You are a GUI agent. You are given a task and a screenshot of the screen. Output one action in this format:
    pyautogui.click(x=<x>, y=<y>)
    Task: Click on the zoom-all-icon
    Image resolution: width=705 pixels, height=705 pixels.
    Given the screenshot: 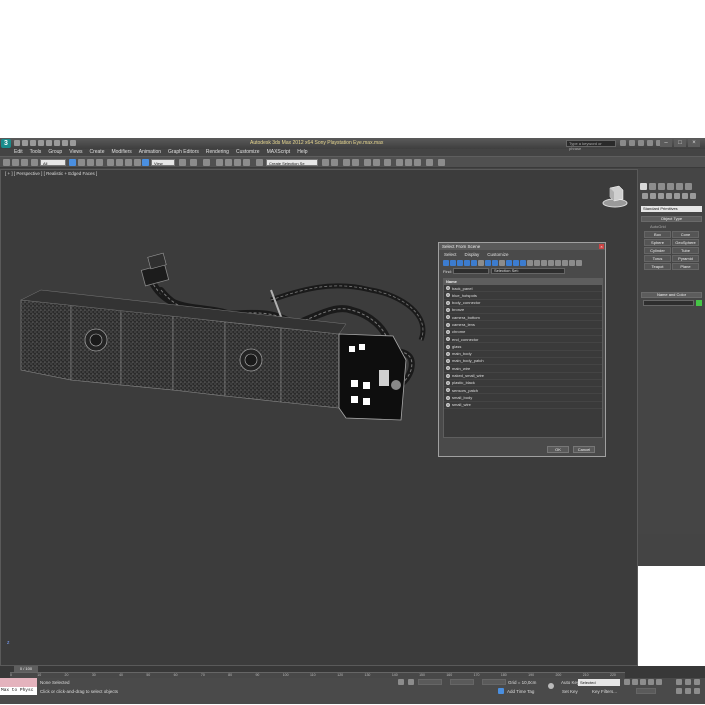 What is the action you would take?
    pyautogui.click(x=688, y=682)
    